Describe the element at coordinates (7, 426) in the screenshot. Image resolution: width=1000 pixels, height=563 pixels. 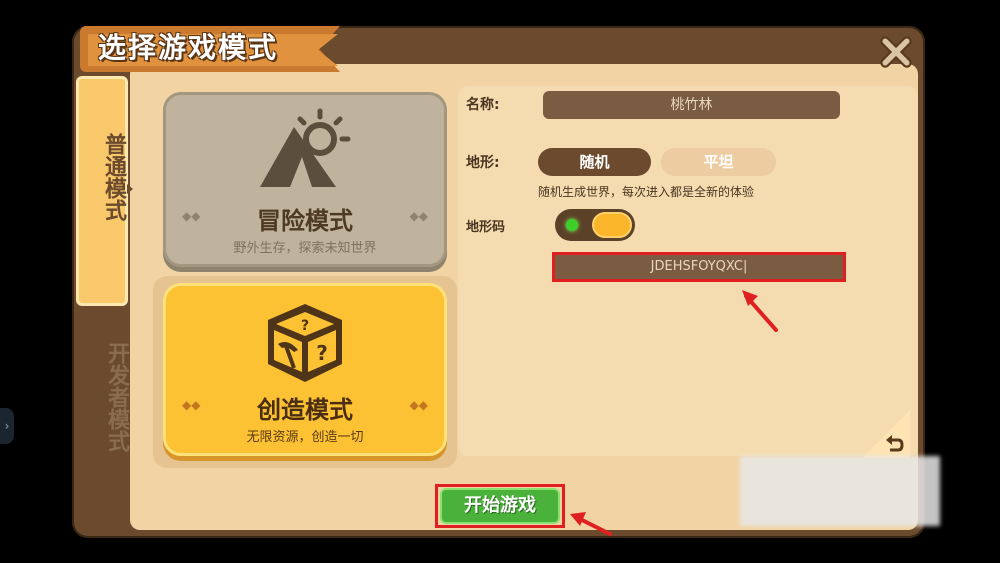
I see `side-expand-handle: ›` at that location.